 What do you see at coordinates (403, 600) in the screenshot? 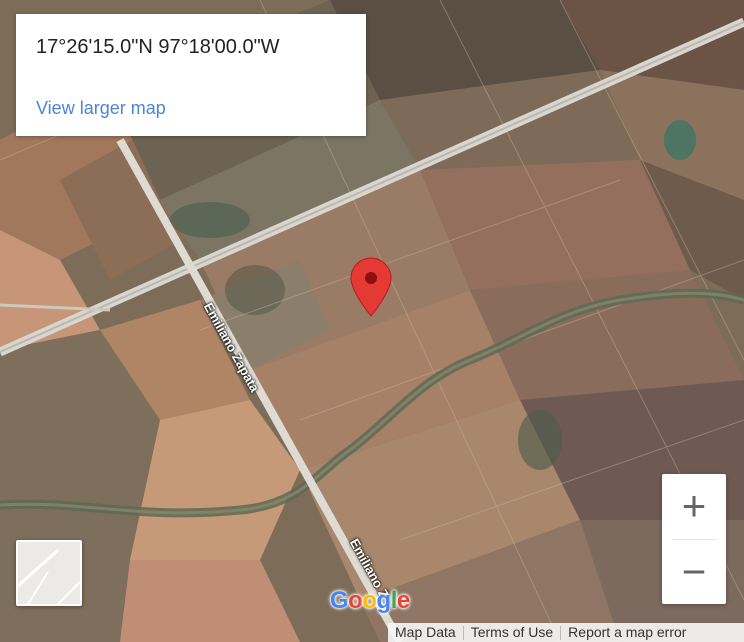
I see `logo-letter-e: e` at bounding box center [403, 600].